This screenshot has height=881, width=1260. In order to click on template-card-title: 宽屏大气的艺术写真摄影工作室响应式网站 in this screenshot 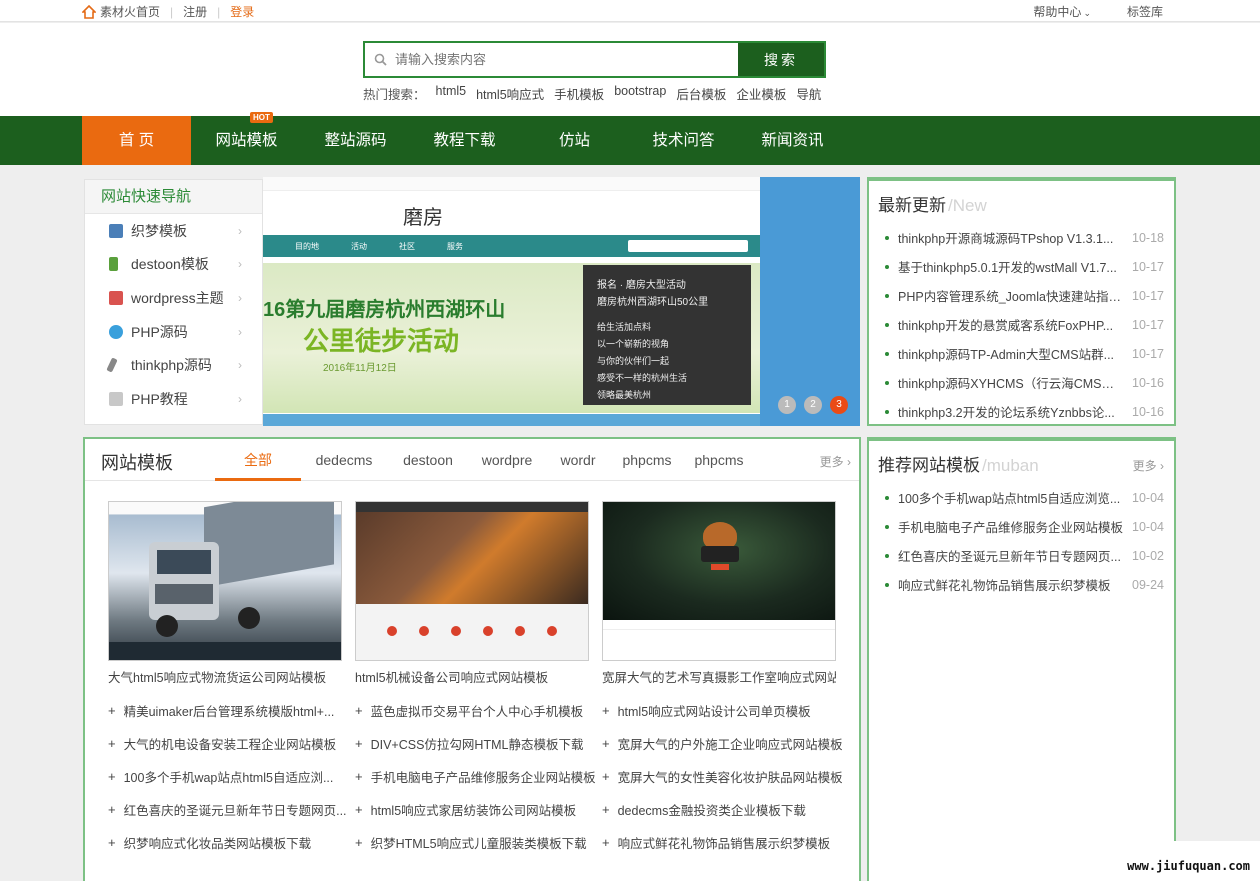, I will do `click(719, 676)`.